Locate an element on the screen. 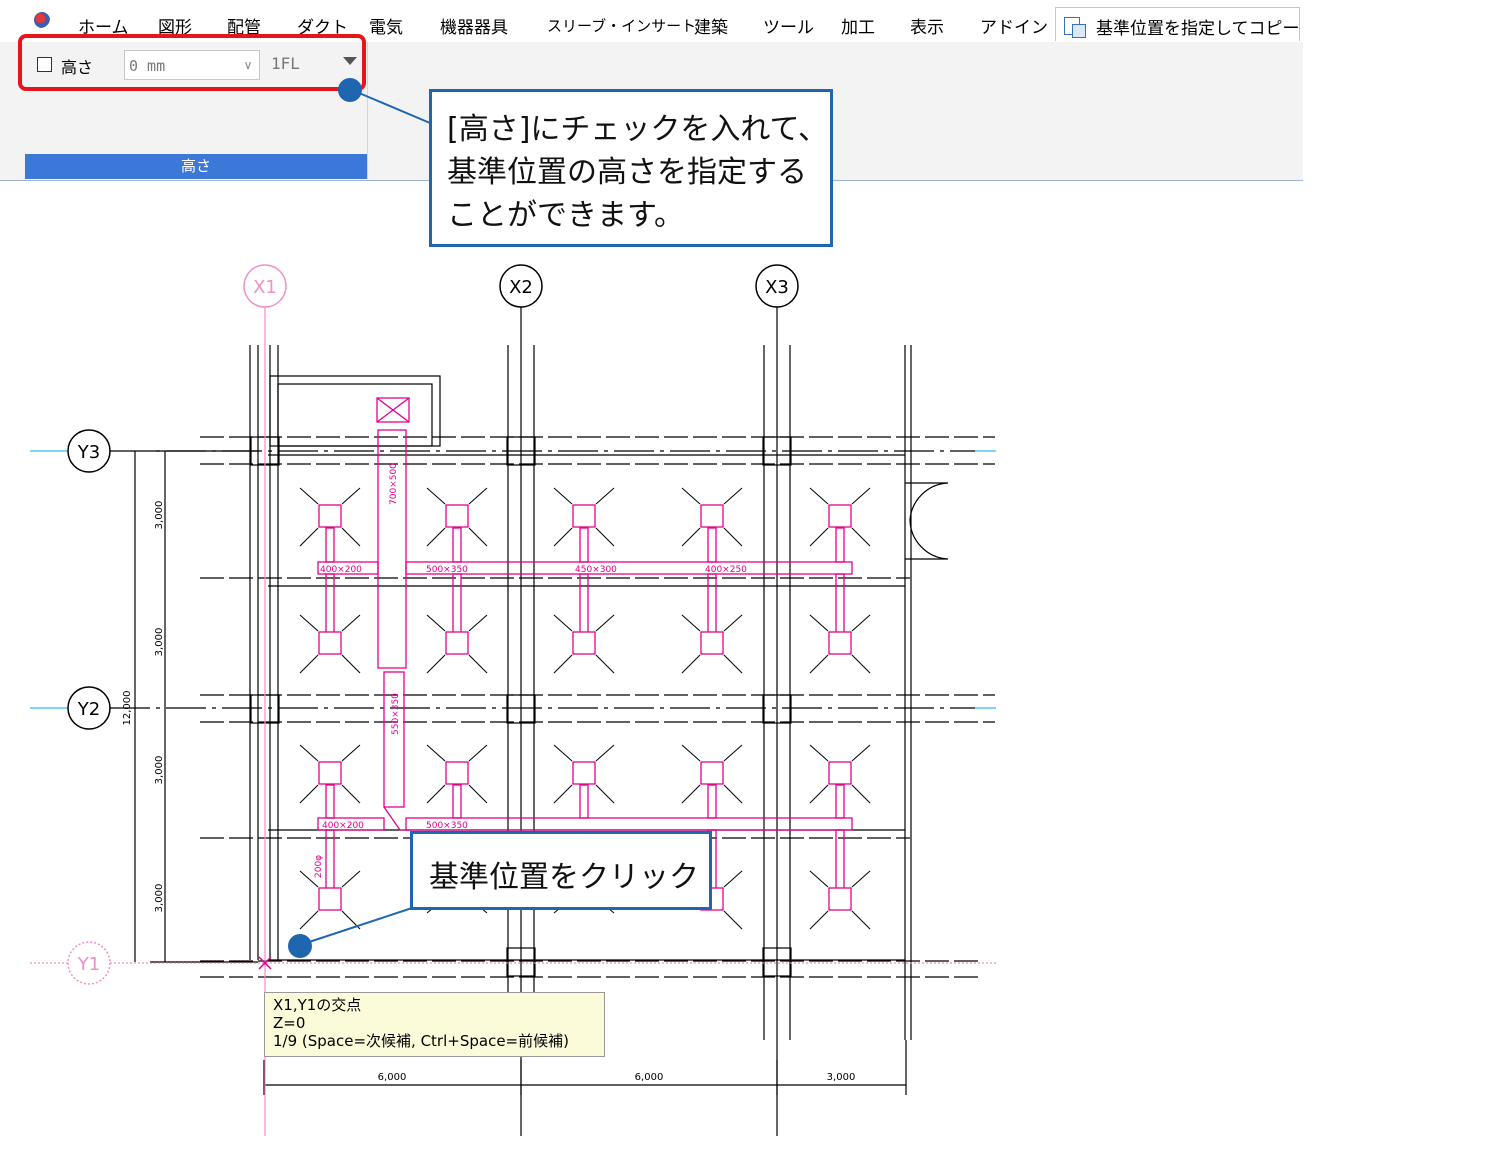  callout-line: ことができます。 is located at coordinates (565, 215).